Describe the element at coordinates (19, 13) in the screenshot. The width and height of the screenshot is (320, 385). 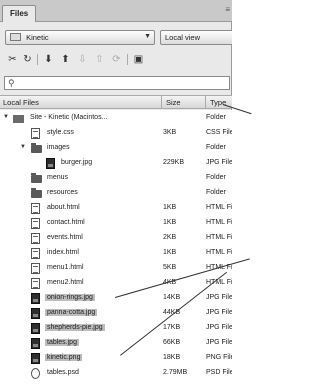
I see `tab-files: Files` at that location.